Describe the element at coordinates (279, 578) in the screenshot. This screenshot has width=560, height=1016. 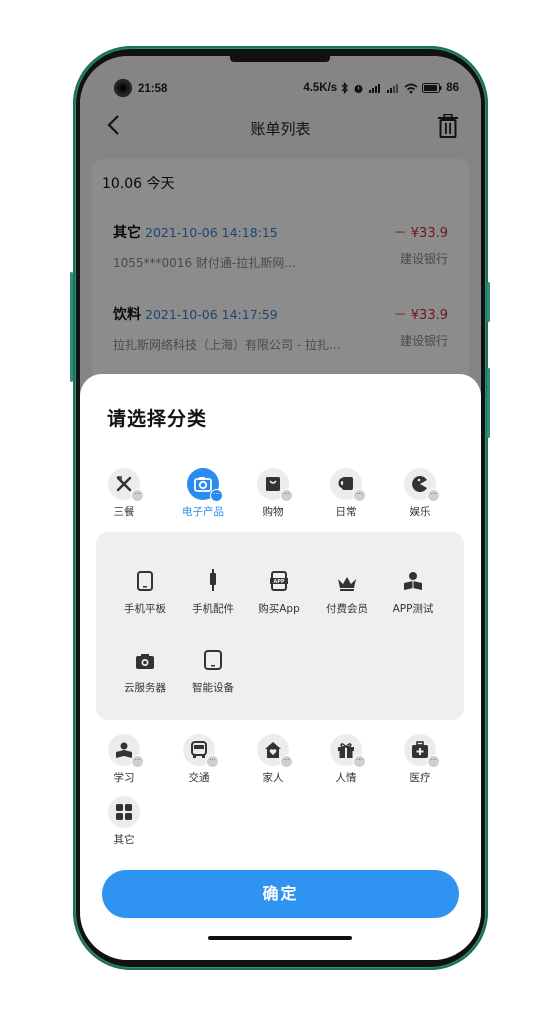
I see `app-badge-icon: APP` at that location.